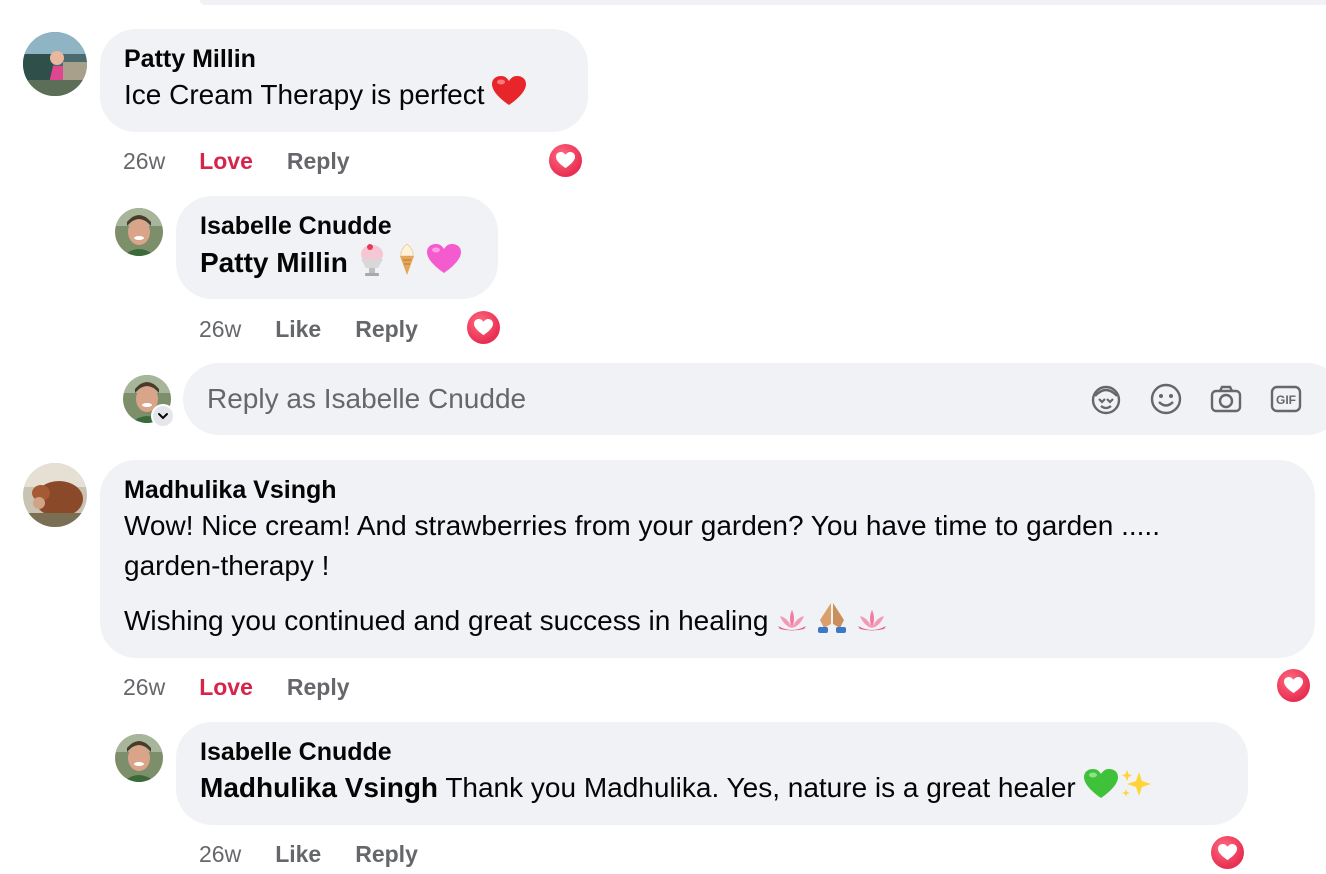 This screenshot has width=1326, height=874. What do you see at coordinates (1166, 399) in the screenshot?
I see `emoji-icon` at bounding box center [1166, 399].